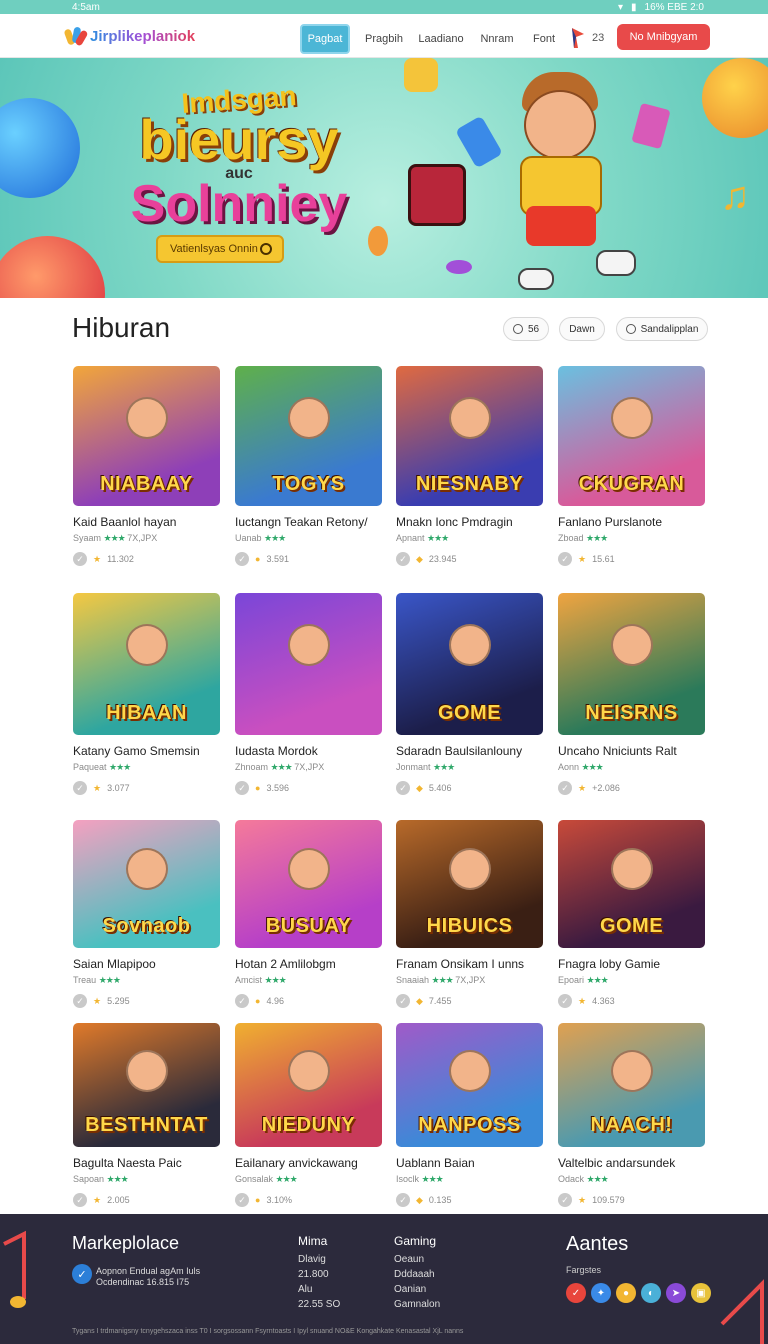 The height and width of the screenshot is (1344, 768). Describe the element at coordinates (146, 522) in the screenshot. I see `game-title: Kaid Baanlol hayan` at that location.